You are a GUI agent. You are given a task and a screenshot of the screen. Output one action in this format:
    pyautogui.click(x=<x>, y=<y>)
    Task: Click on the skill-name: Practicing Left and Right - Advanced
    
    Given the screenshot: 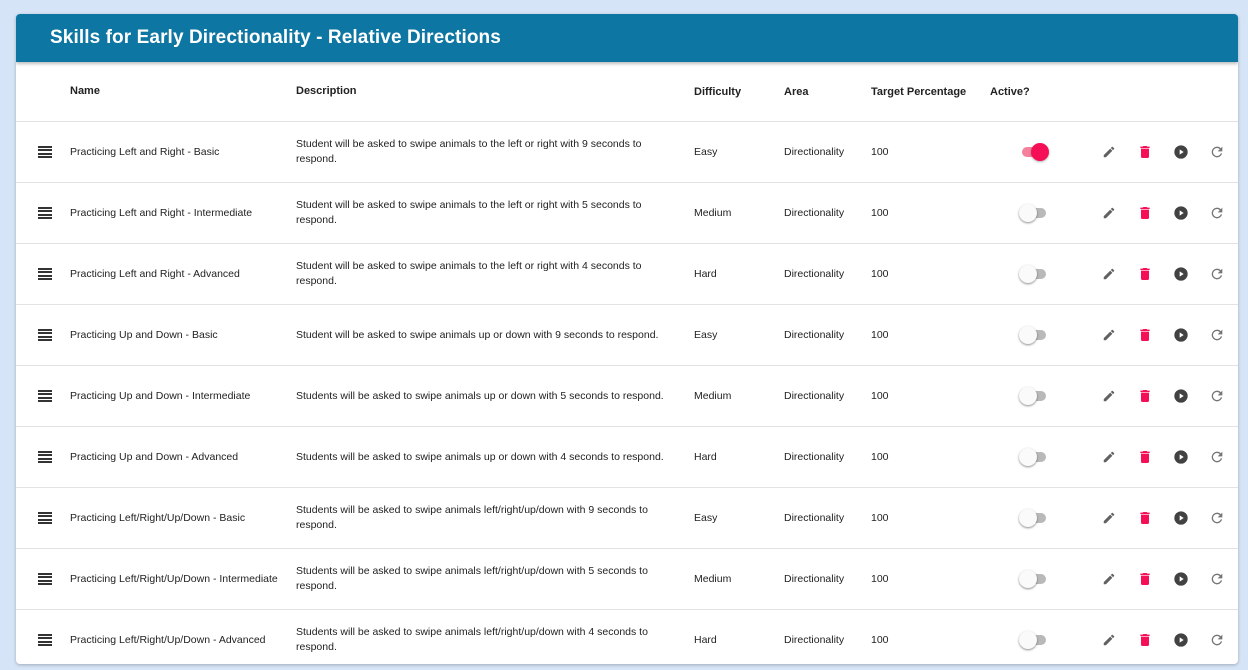 What is the action you would take?
    pyautogui.click(x=155, y=273)
    